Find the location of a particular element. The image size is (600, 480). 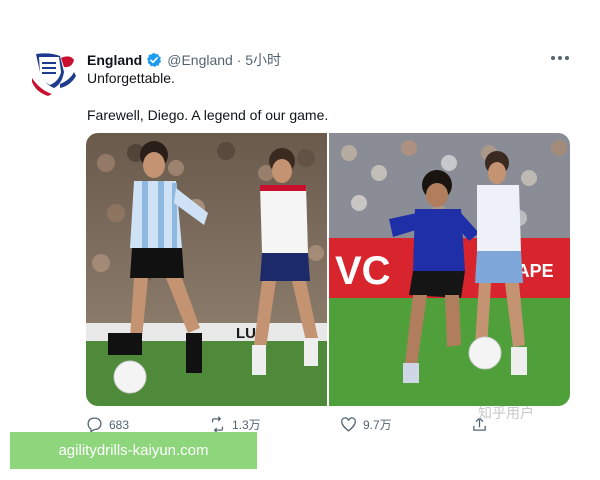

reply-button: 683 is located at coordinates (107, 424).